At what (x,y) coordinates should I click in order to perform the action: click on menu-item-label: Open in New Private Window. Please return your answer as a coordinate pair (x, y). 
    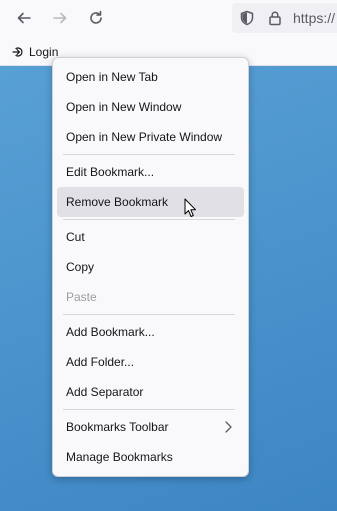
    Looking at the image, I should click on (144, 137).